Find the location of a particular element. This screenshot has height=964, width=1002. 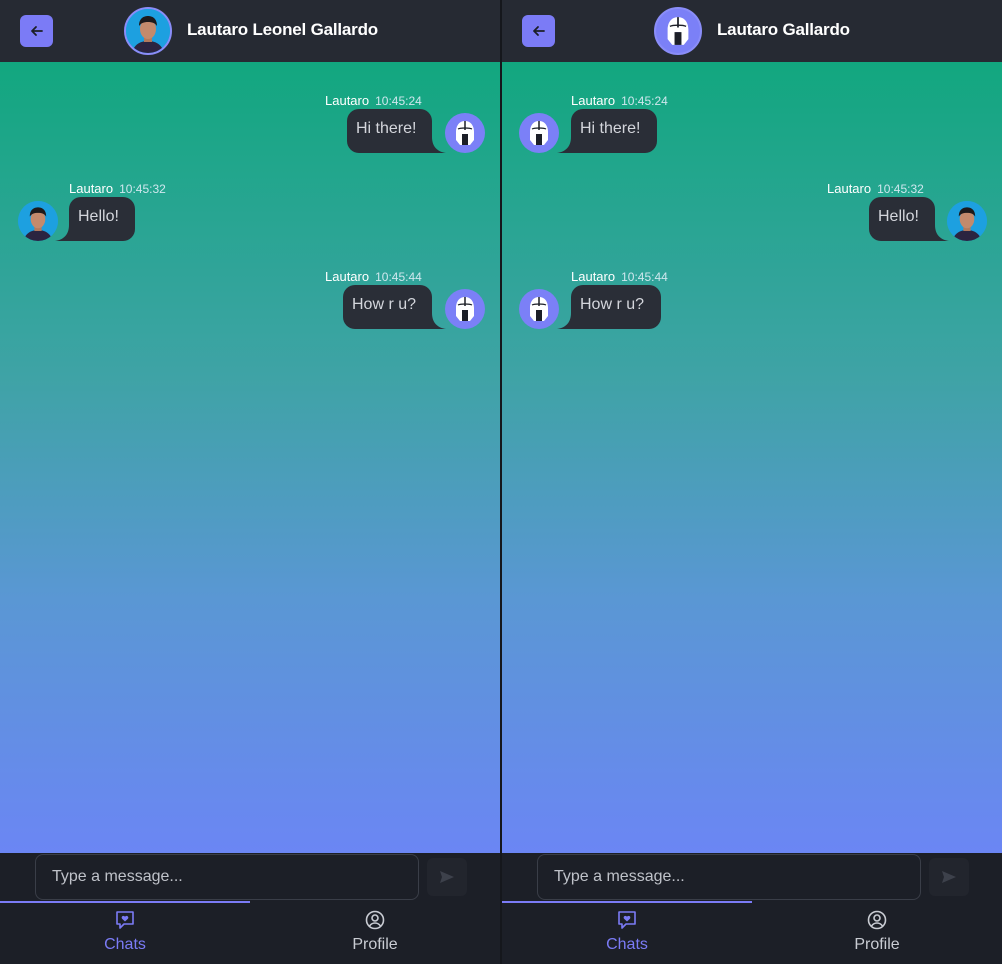

chat-header: Lautaro Gallardo is located at coordinates (752, 31).